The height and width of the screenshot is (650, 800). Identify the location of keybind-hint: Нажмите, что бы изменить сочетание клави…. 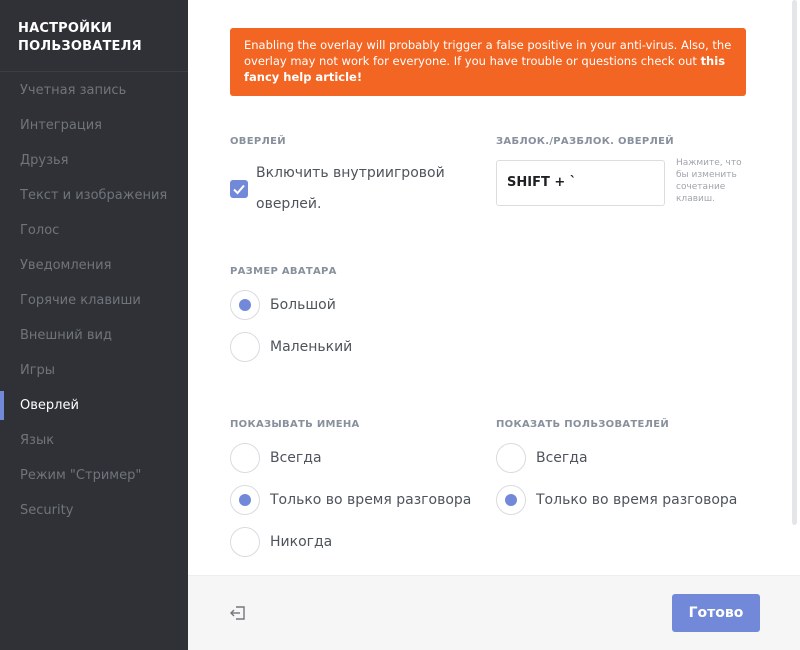
(709, 181).